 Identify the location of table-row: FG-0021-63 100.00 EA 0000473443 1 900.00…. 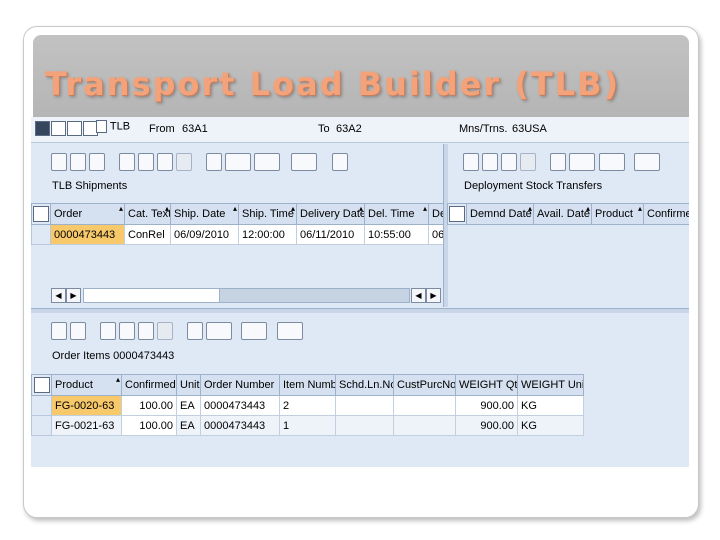
(307, 425).